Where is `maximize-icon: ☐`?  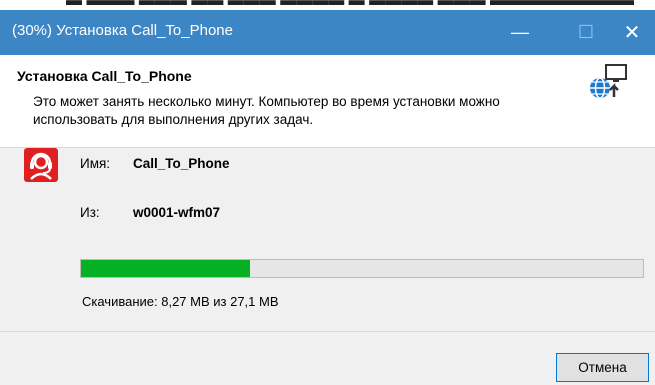 maximize-icon: ☐ is located at coordinates (586, 32).